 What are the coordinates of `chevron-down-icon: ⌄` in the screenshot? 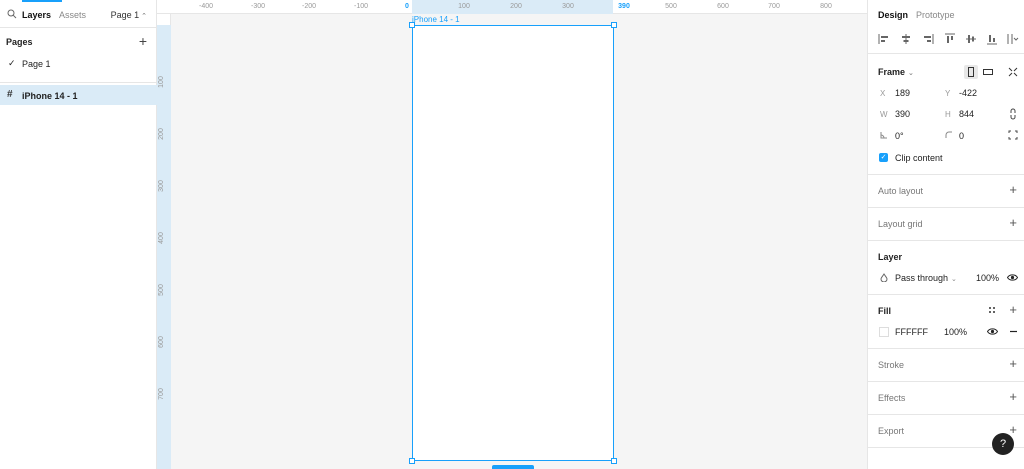 It's located at (911, 73).